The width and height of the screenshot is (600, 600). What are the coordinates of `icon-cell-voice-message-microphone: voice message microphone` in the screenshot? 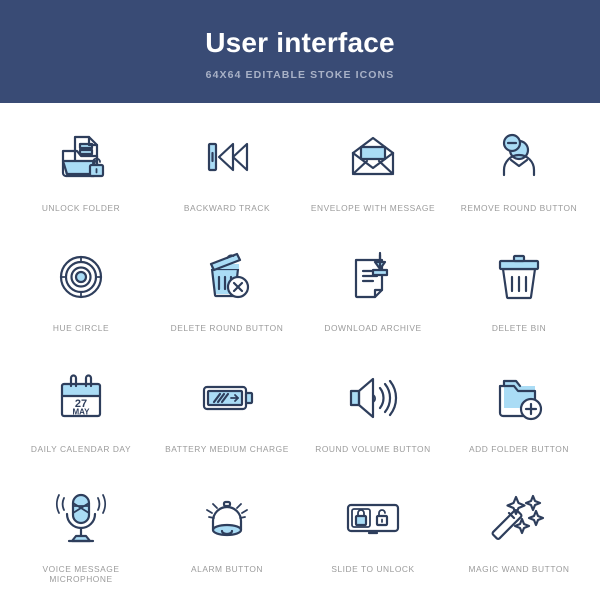 It's located at (81, 530).